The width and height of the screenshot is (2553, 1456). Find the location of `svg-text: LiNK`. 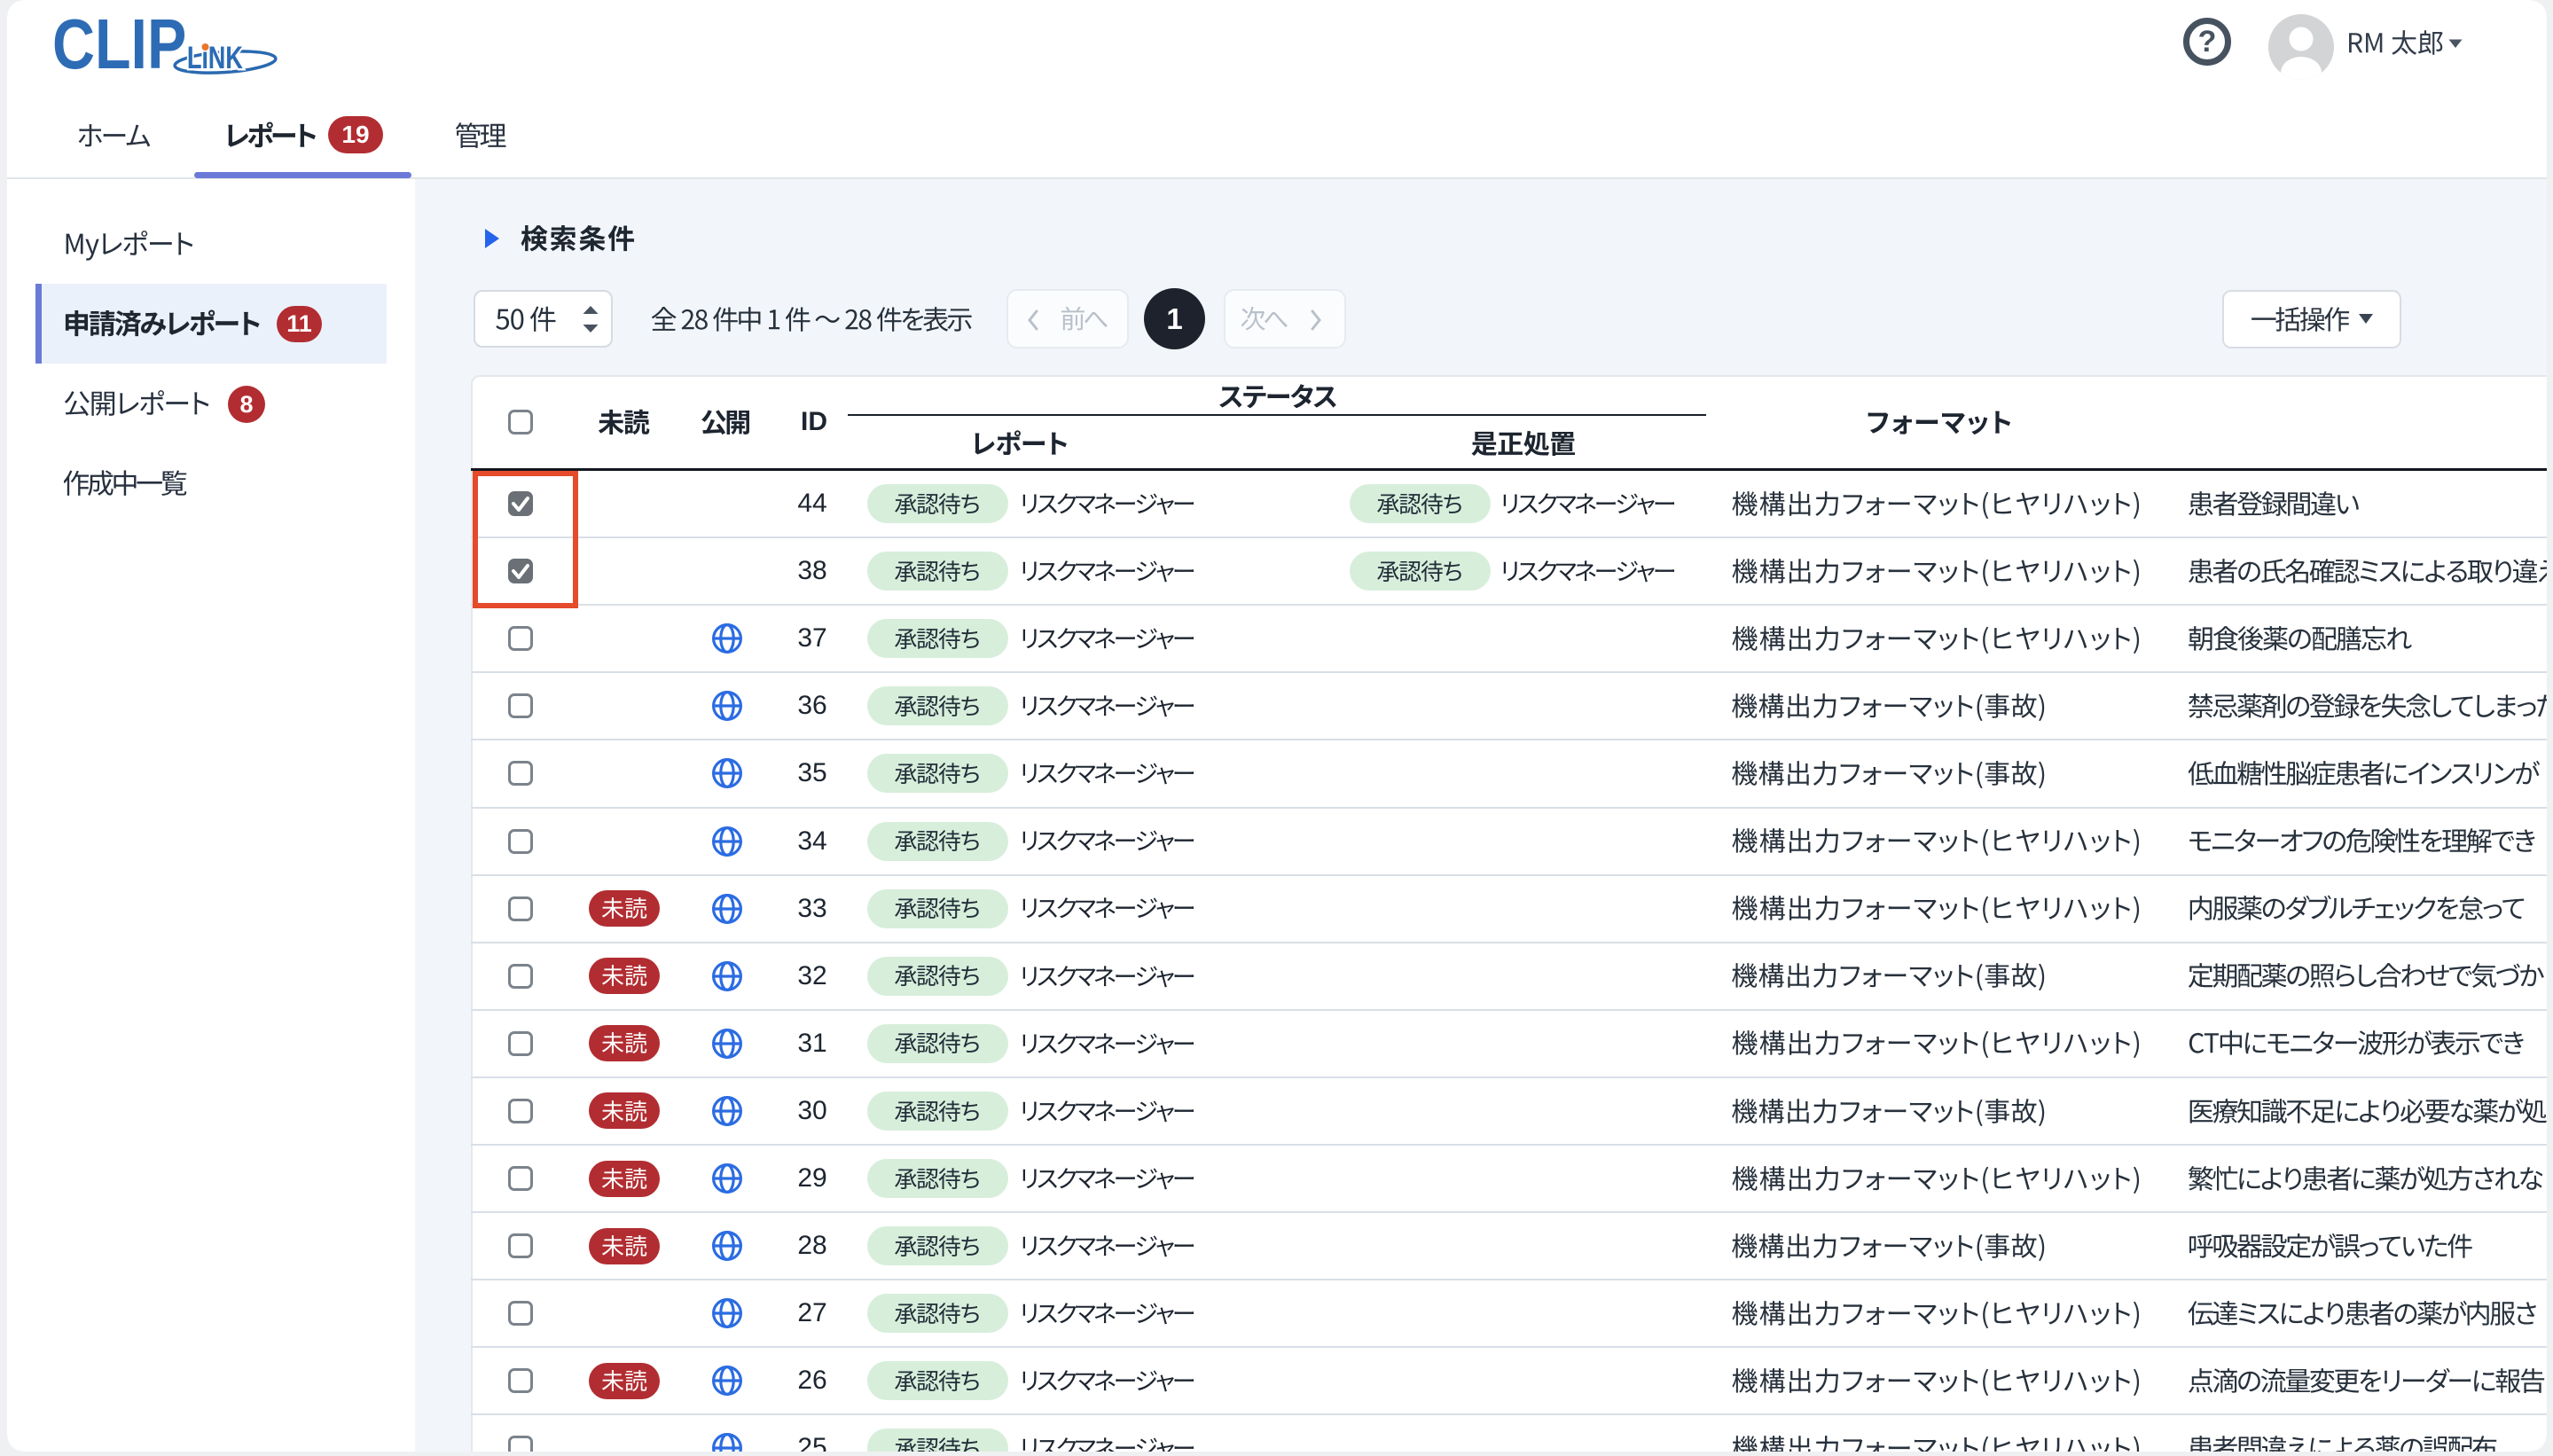

svg-text: LiNK is located at coordinates (215, 58).